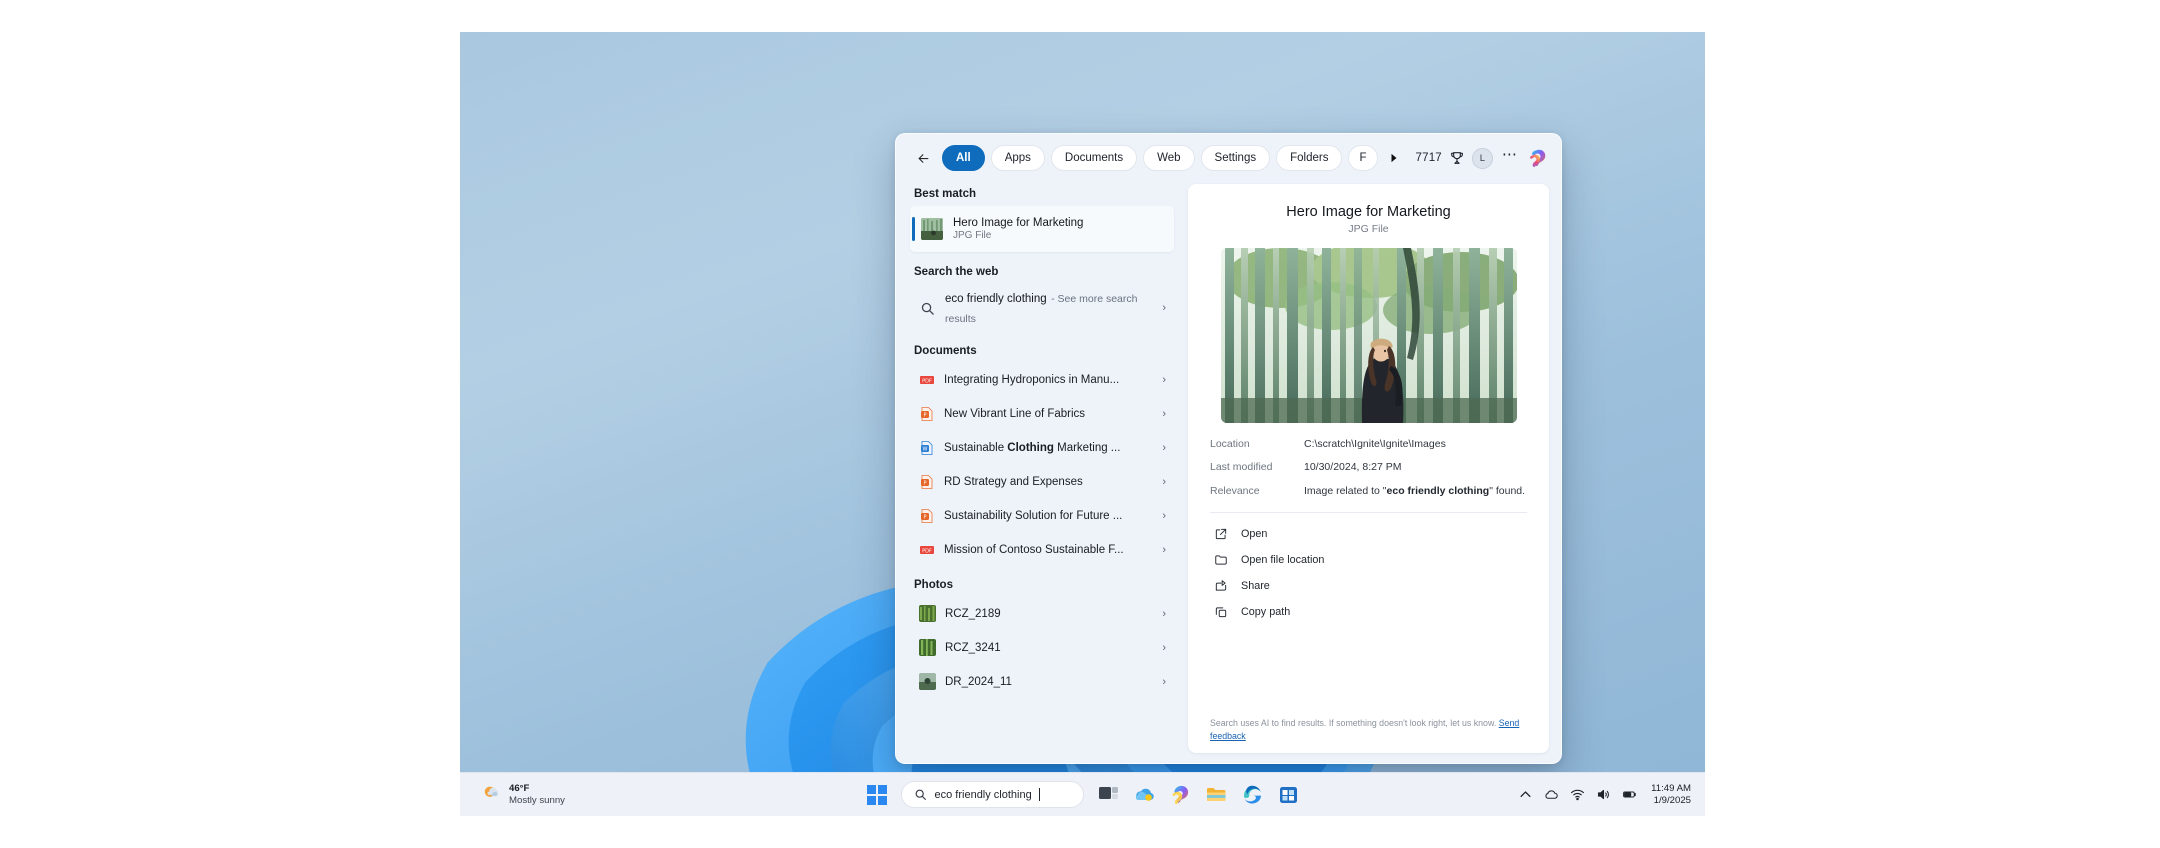 The image size is (2160, 848). What do you see at coordinates (1510, 156) in the screenshot?
I see `ellipsis-icon: ⋯` at bounding box center [1510, 156].